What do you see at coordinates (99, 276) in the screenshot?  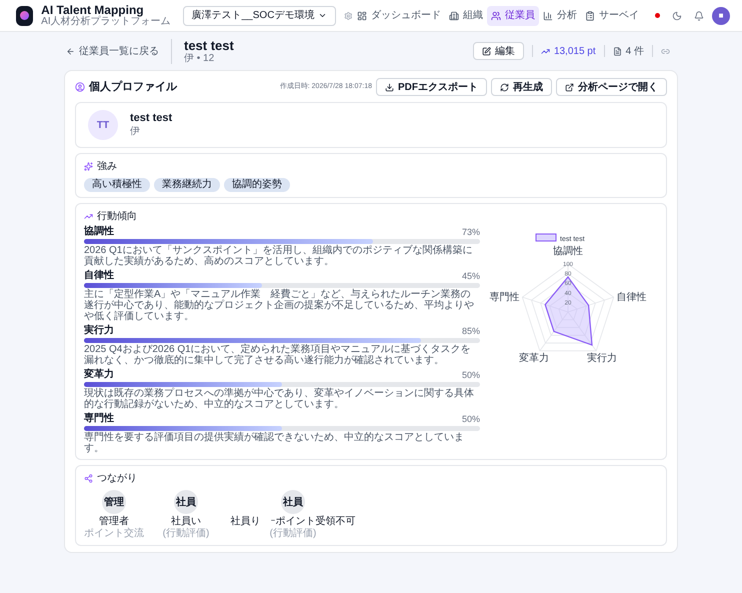 I see `trait-name: 自律性` at bounding box center [99, 276].